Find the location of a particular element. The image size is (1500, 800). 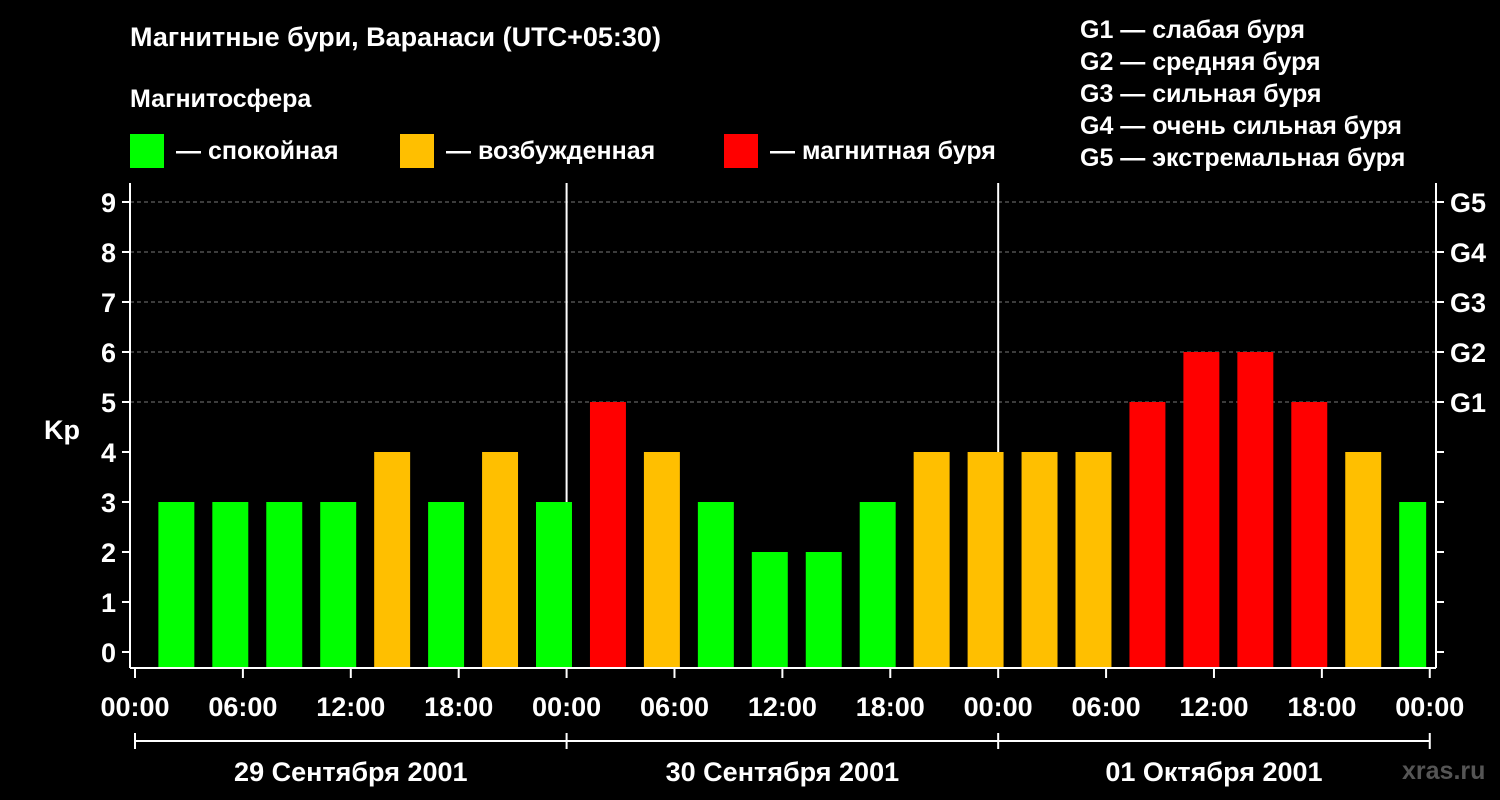

y-tick-label: 3 is located at coordinates (108, 503).